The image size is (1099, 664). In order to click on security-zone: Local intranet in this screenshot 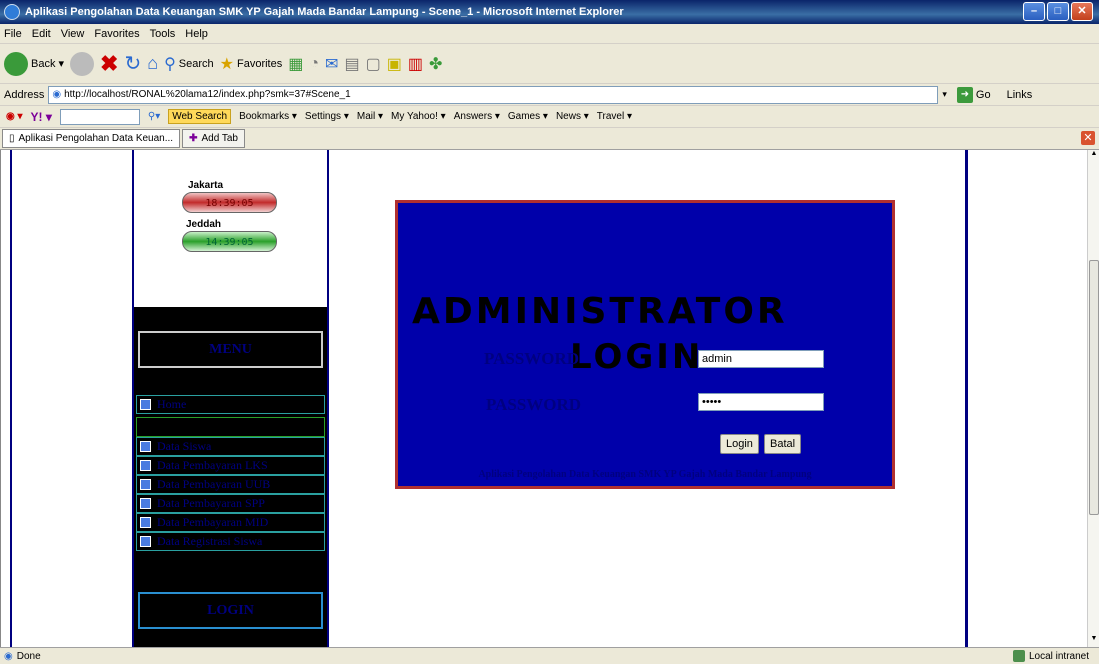, I will do `click(1050, 656)`.